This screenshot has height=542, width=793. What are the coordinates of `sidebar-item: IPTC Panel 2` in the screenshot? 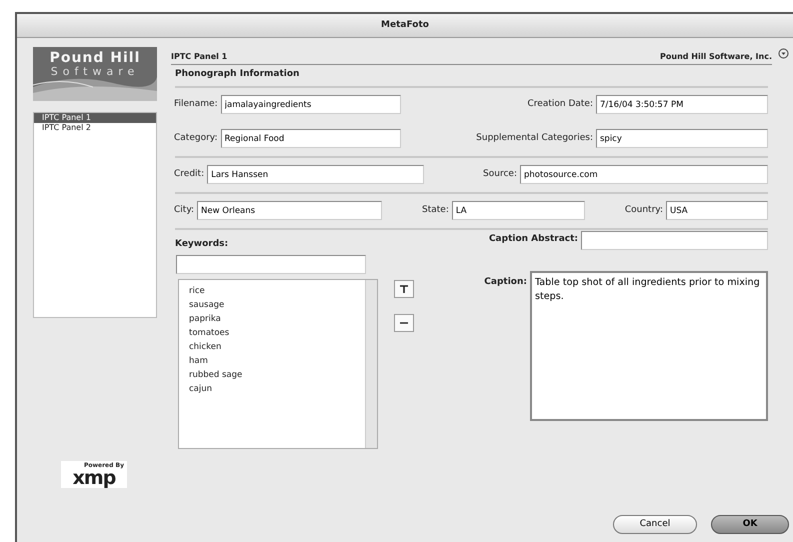 It's located at (95, 128).